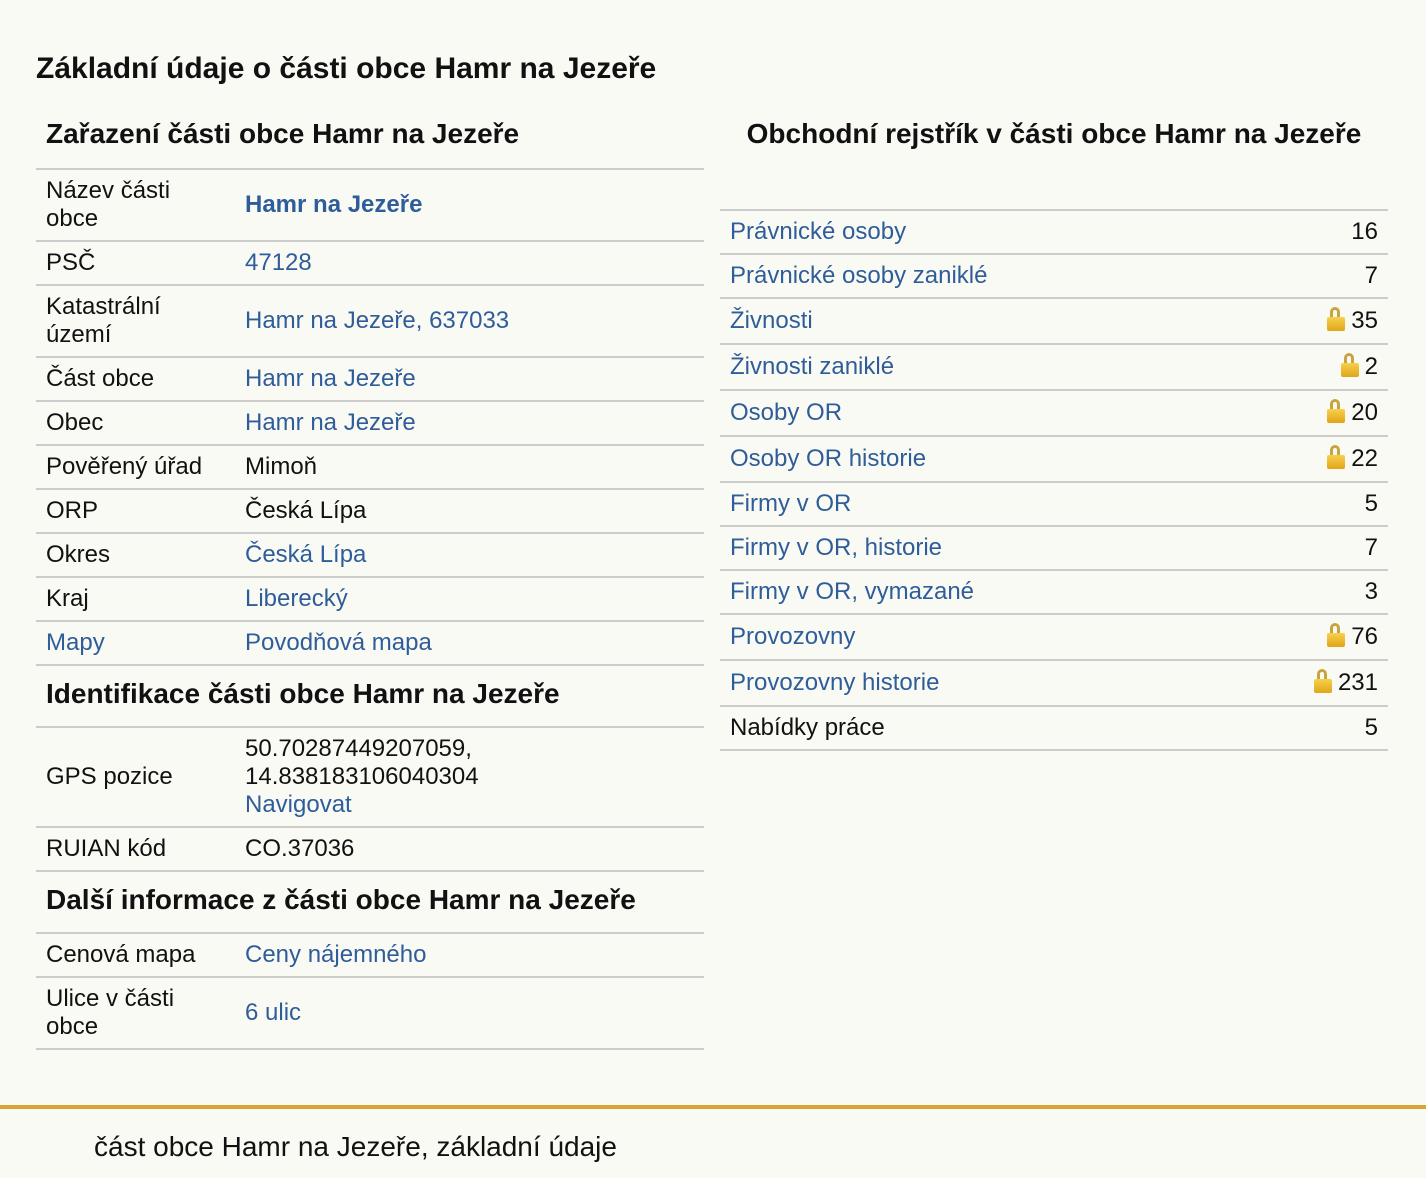 The width and height of the screenshot is (1426, 1178). Describe the element at coordinates (976, 413) in the screenshot. I see `row-label: Osoby OR` at that location.